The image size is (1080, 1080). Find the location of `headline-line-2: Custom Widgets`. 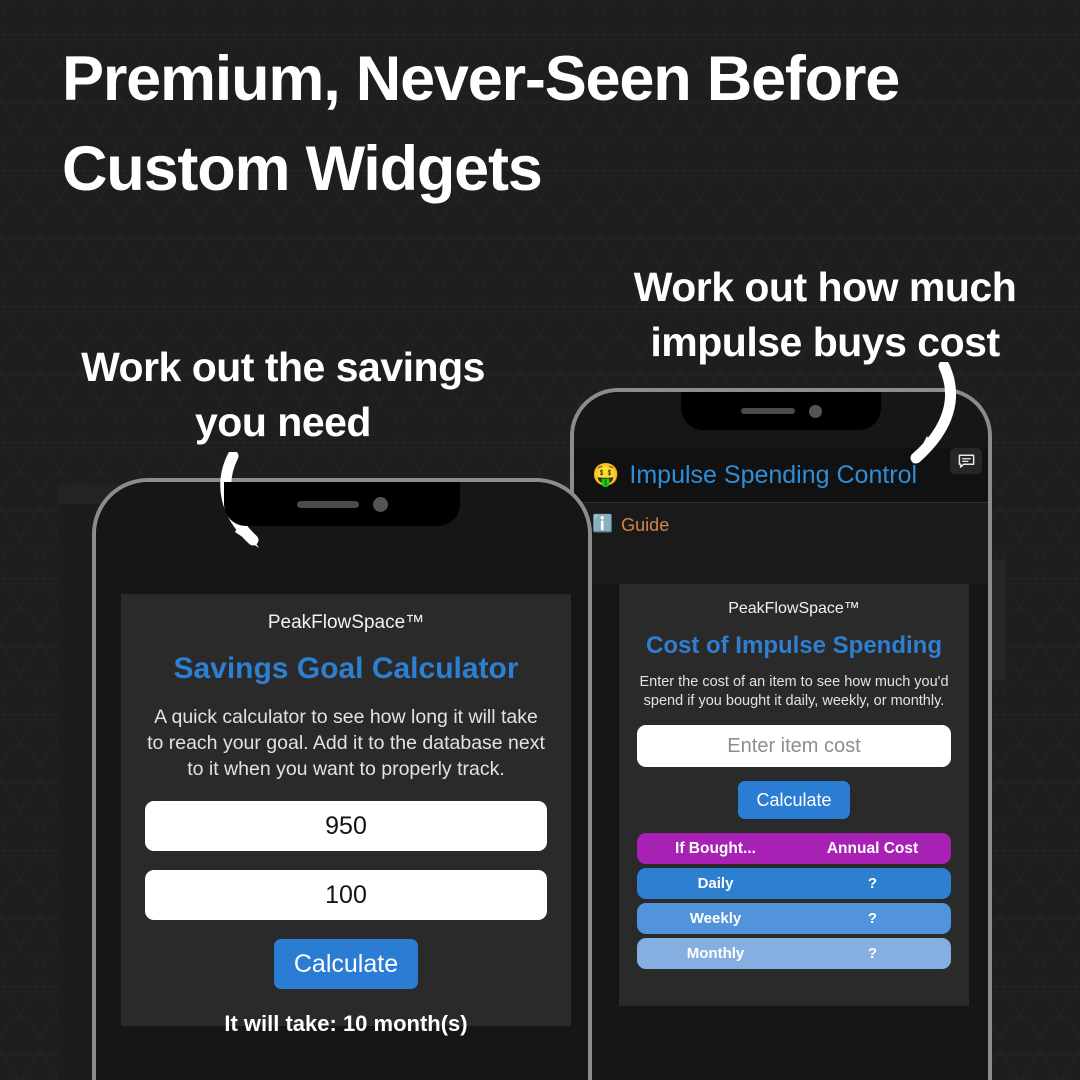

headline-line-2: Custom Widgets is located at coordinates (302, 169).